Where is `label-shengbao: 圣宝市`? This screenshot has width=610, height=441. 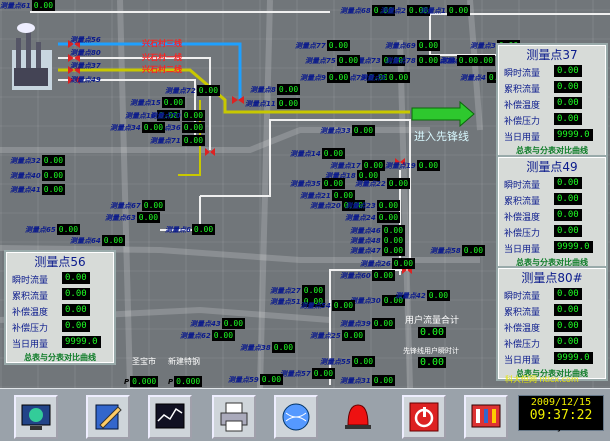
label-shengbao: 圣宝市 is located at coordinates (144, 361).